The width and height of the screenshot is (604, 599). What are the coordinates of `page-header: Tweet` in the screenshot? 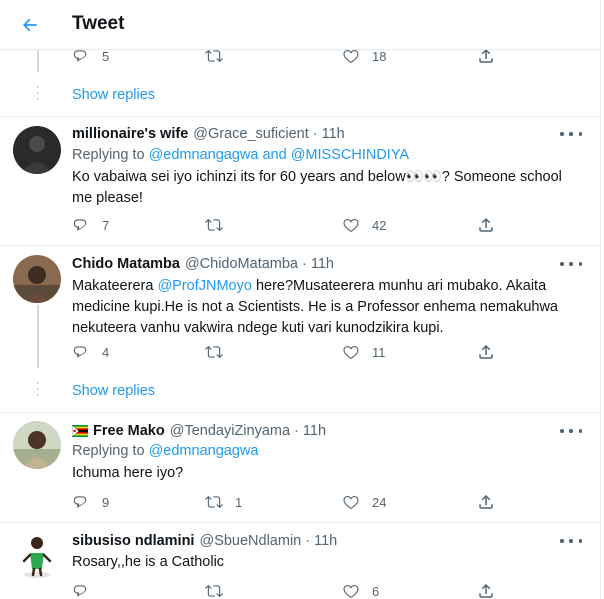 It's located at (300, 25).